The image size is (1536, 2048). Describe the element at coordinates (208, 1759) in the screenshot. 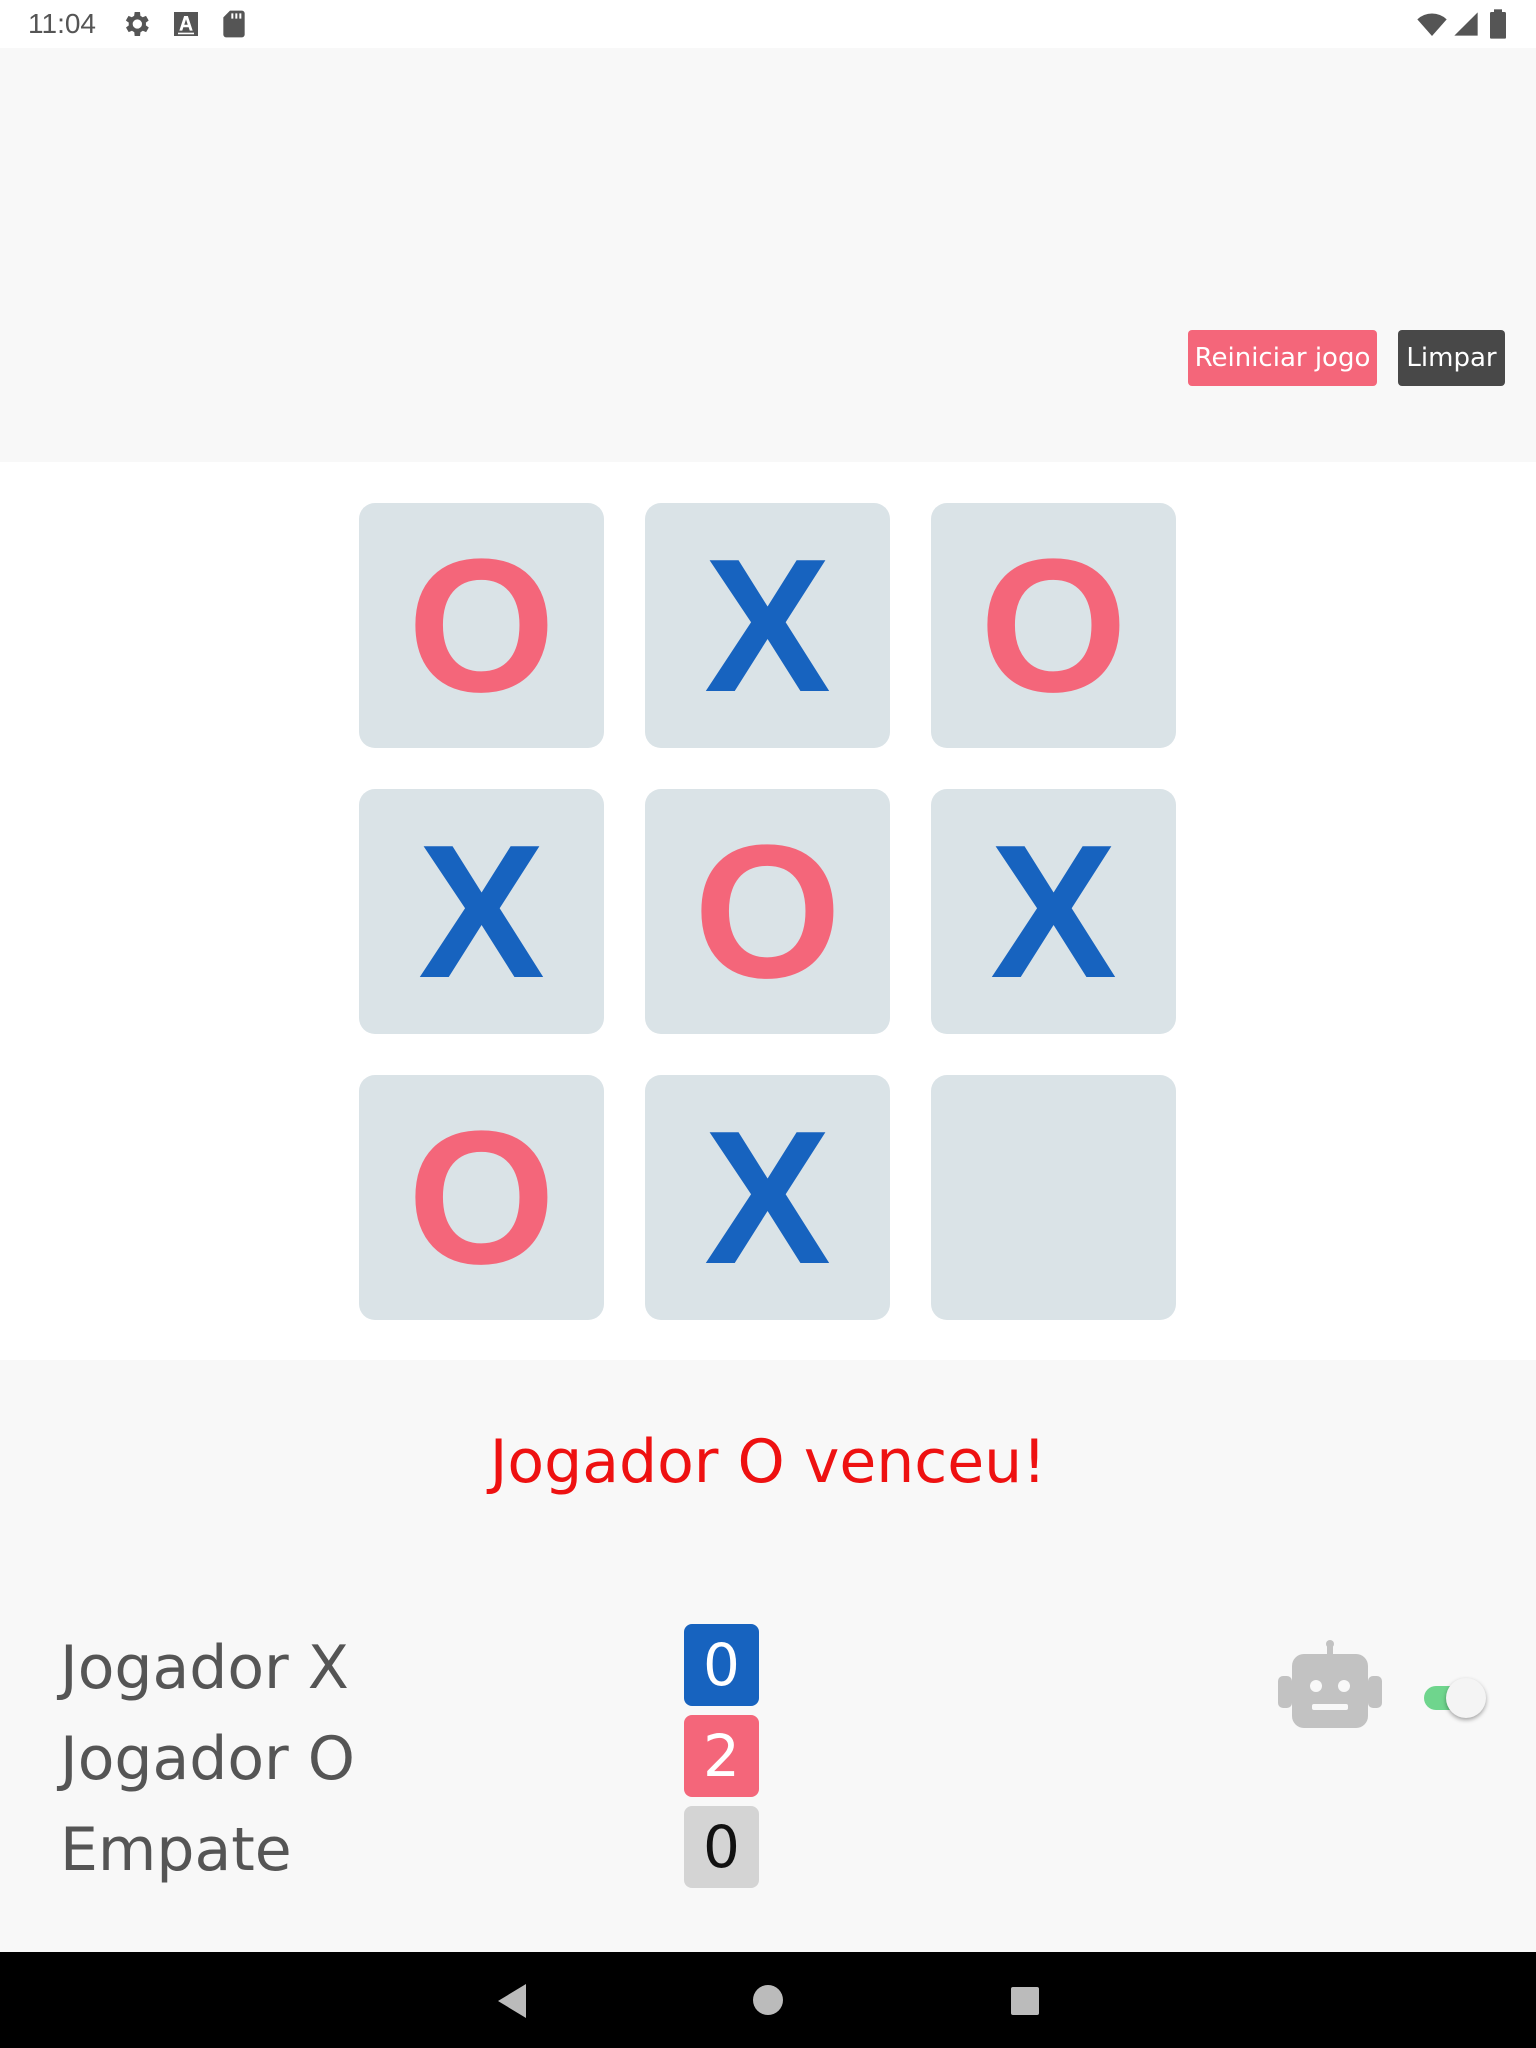

I see `player-o-label: Jogador O` at that location.